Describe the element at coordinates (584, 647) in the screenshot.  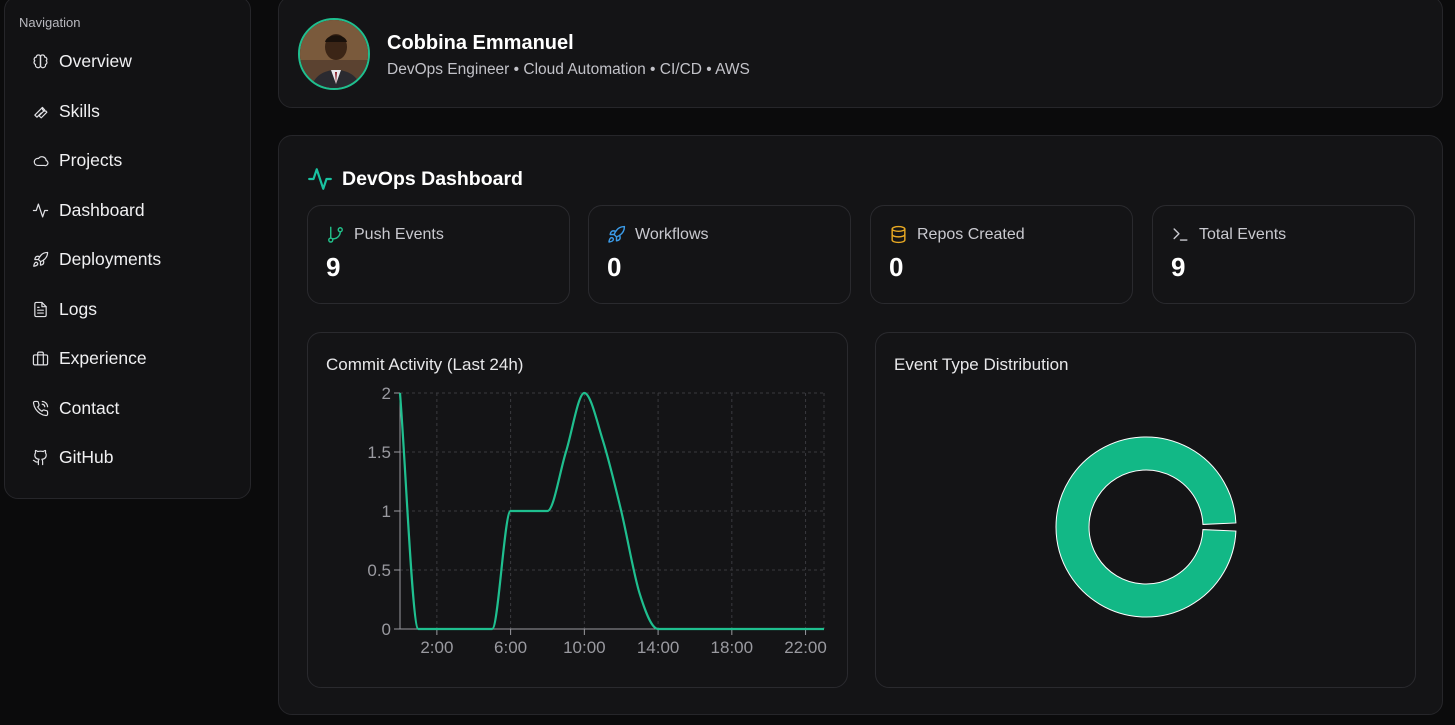
I see `x-tick-label: 10:00` at that location.